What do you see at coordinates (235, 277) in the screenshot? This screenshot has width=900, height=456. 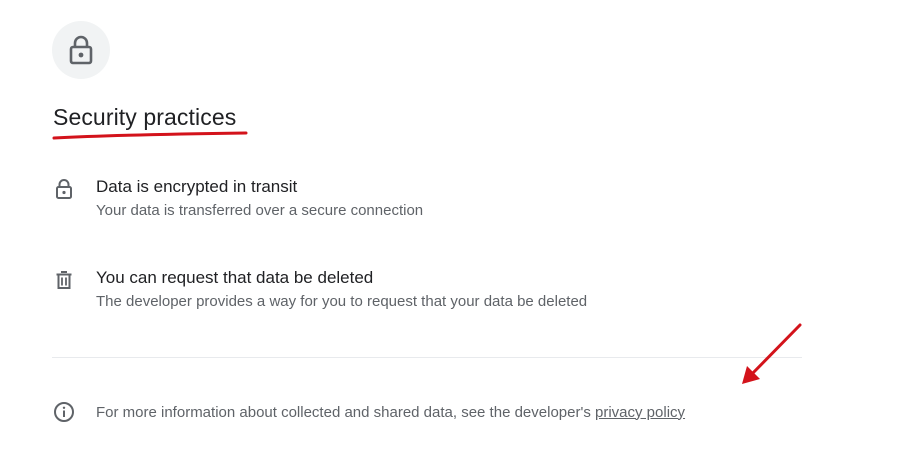 I see `practice-heading: You can request that data be deleted` at bounding box center [235, 277].